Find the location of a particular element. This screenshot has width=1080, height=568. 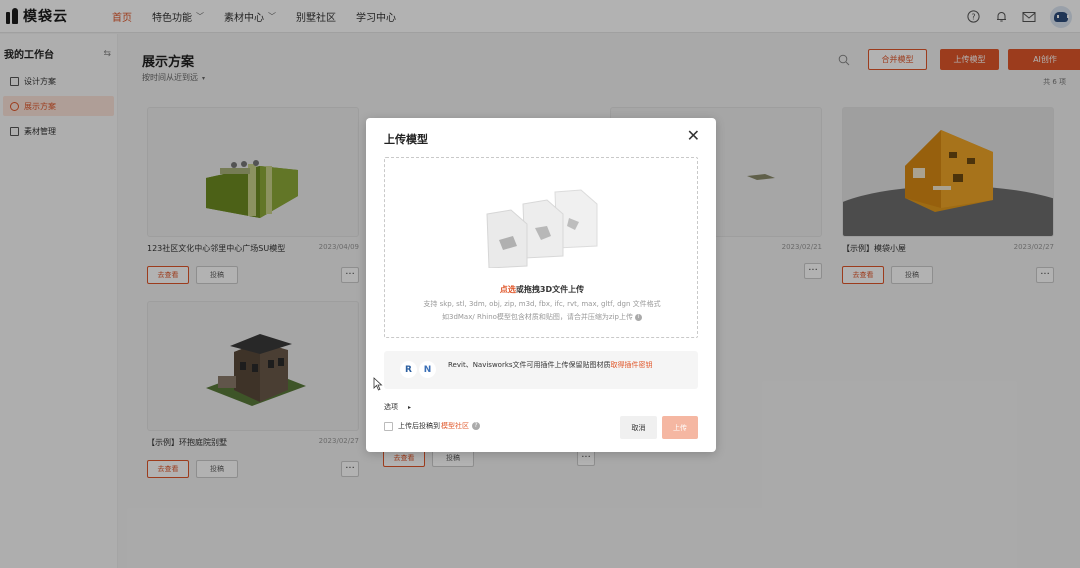

navisworks-logo-icon: N is located at coordinates (427, 369).